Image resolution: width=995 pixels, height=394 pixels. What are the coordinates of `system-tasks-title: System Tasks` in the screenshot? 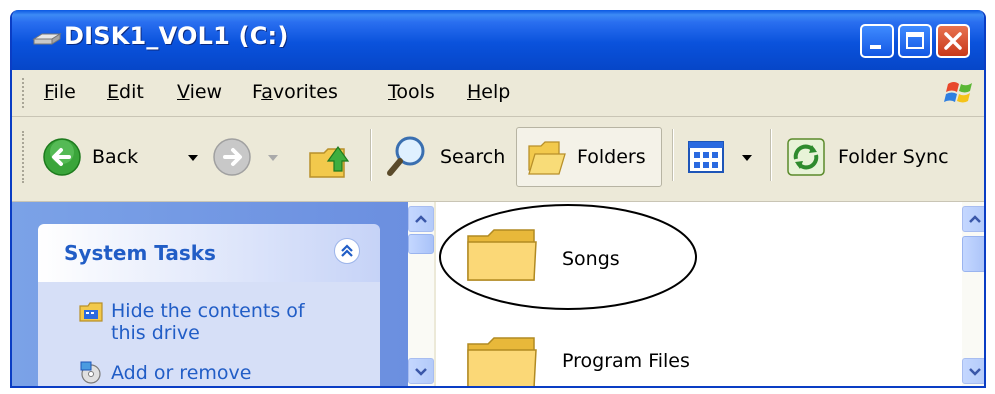 It's located at (140, 253).